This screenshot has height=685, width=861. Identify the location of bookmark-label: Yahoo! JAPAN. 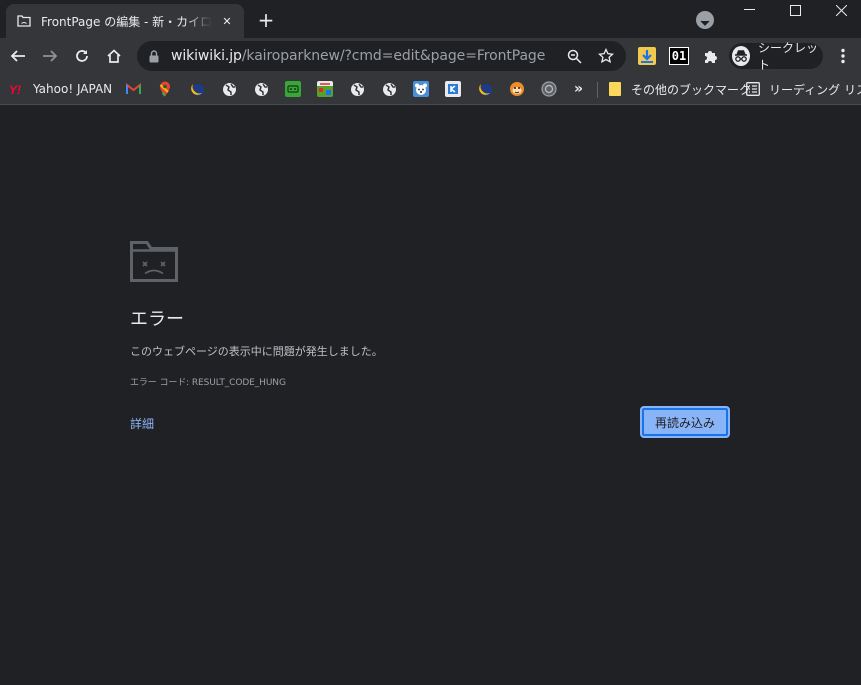
(73, 89).